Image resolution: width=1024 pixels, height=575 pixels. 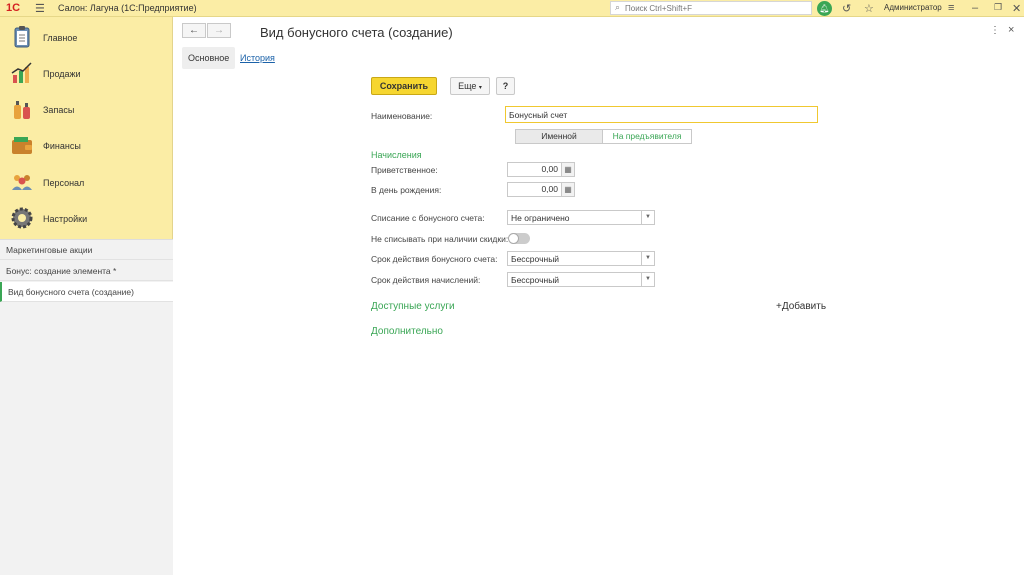 What do you see at coordinates (661, 114) in the screenshot?
I see `name-field` at bounding box center [661, 114].